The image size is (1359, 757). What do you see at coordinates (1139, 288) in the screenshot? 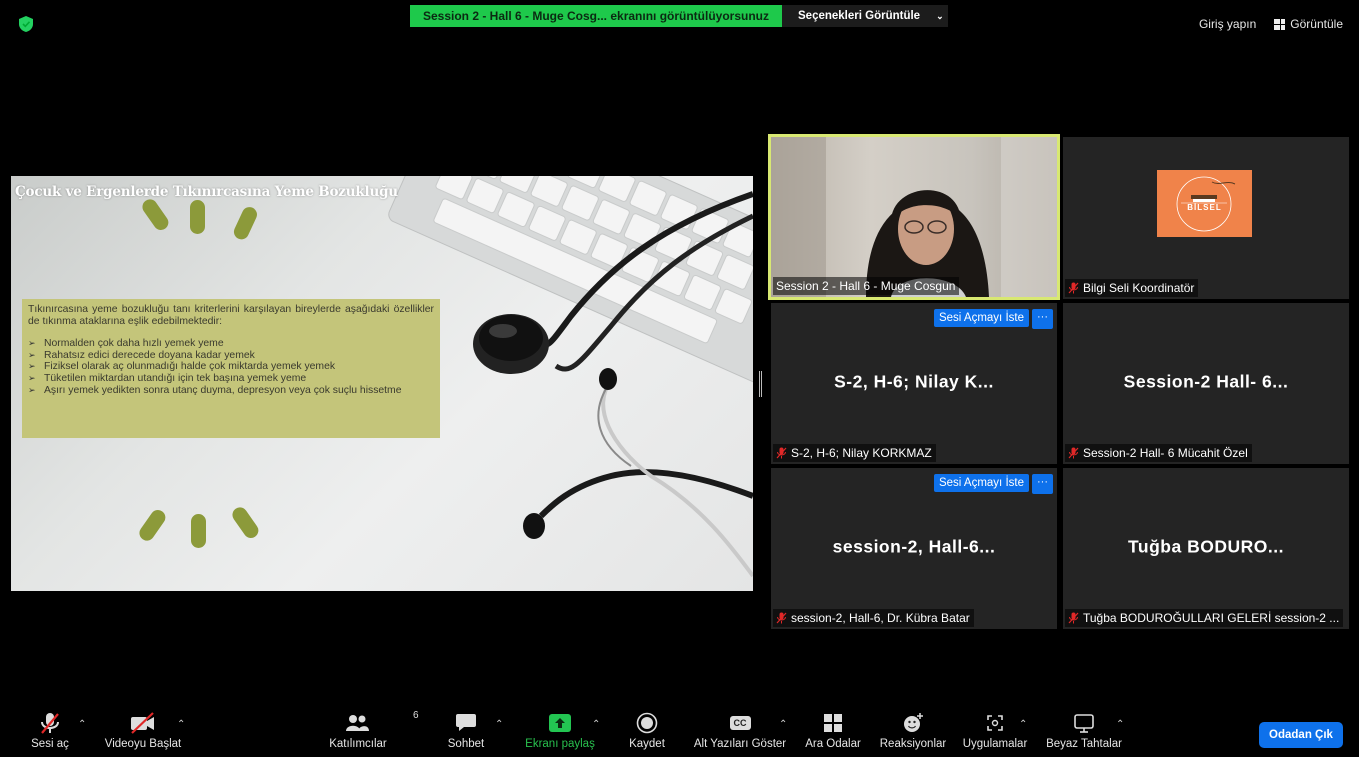
I see `participant-name: Bilgi Seli Koordinatör` at bounding box center [1139, 288].